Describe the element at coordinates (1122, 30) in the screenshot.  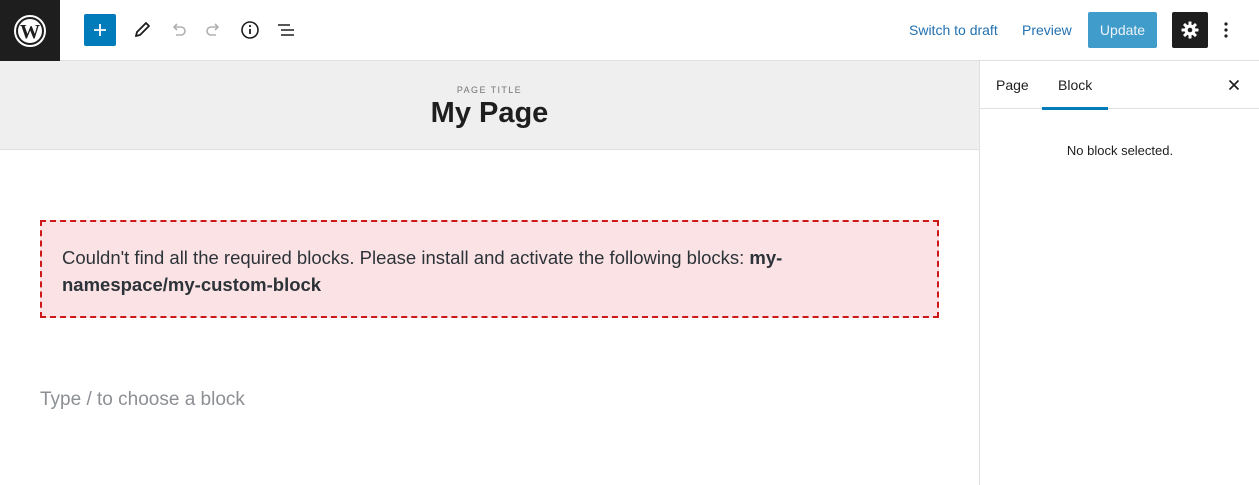
I see `update-button: Update` at that location.